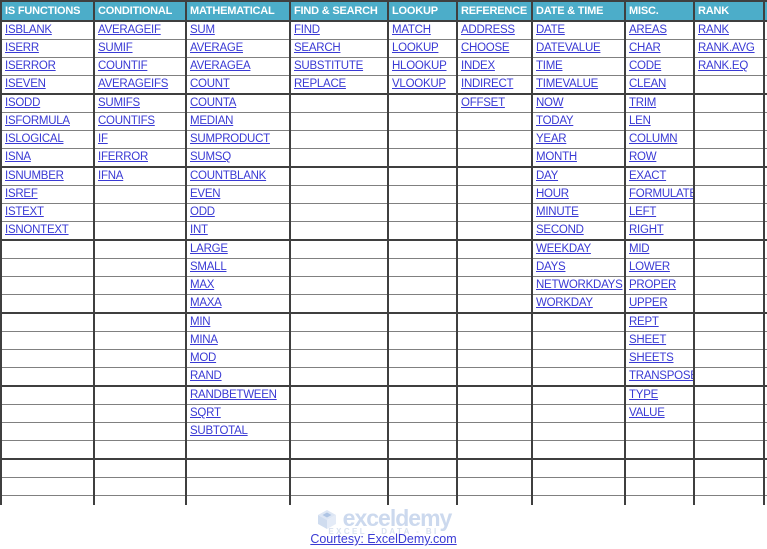 This screenshot has height=549, width=767. What do you see at coordinates (550, 103) in the screenshot?
I see `function-link: NOW` at bounding box center [550, 103].